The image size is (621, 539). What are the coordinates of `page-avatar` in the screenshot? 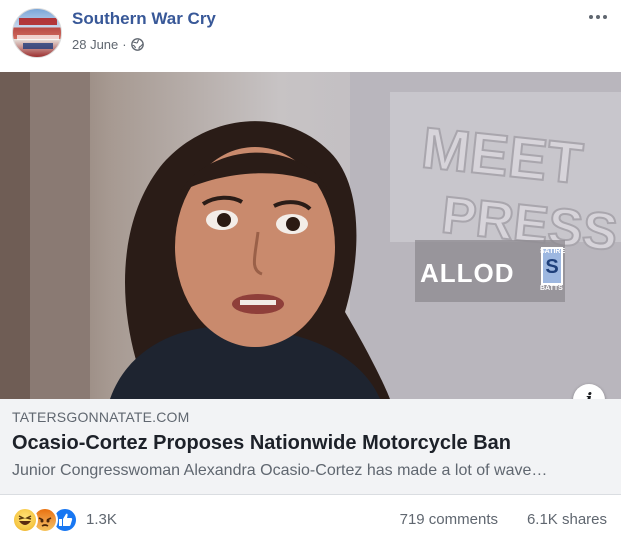 It's located at (37, 33).